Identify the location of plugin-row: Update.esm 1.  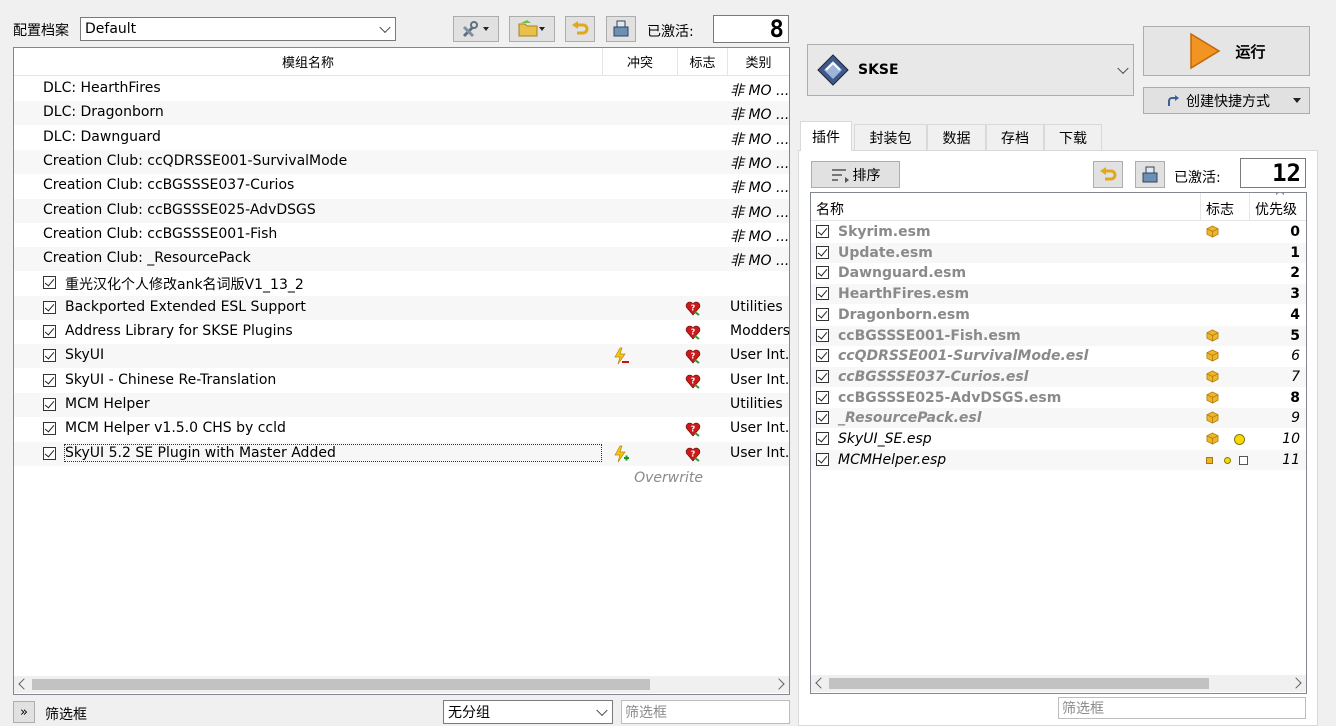
(1058, 252).